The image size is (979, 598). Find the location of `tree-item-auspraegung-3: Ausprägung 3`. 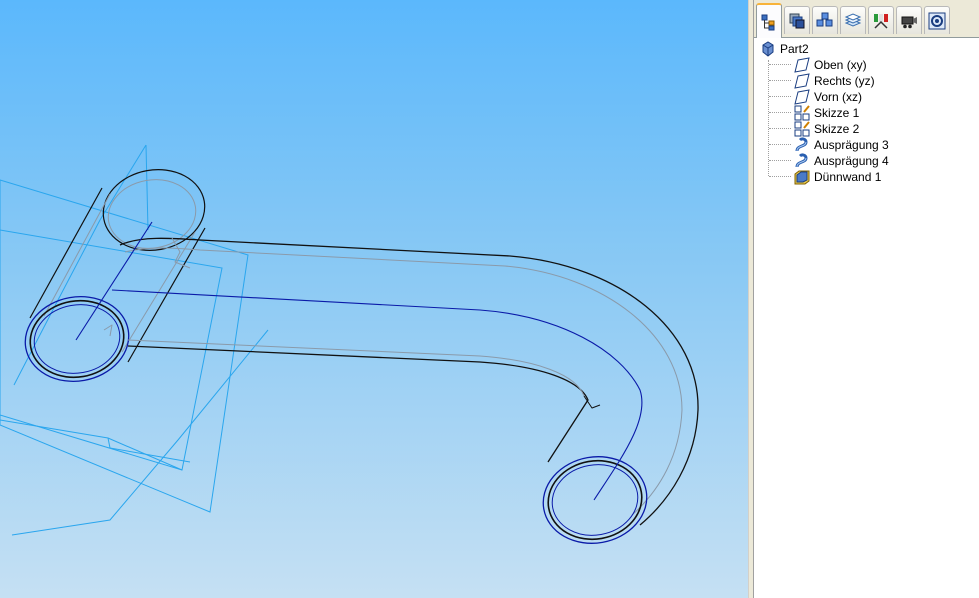

tree-item-auspraegung-3: Ausprägung 3 is located at coordinates (841, 145).